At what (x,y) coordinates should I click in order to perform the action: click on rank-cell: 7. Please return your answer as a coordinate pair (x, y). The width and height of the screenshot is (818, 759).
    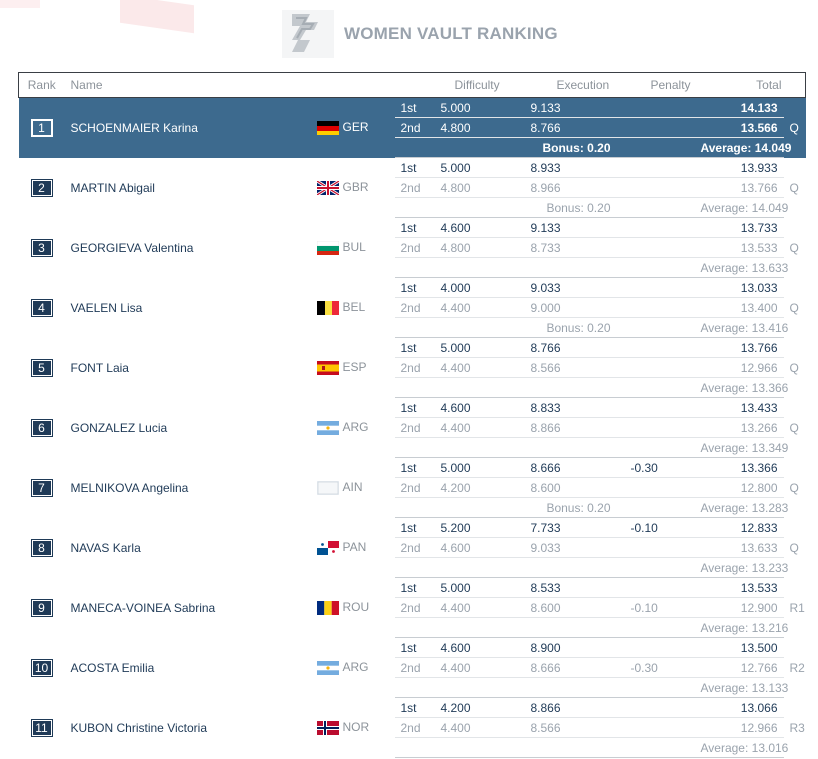
    Looking at the image, I should click on (42, 488).